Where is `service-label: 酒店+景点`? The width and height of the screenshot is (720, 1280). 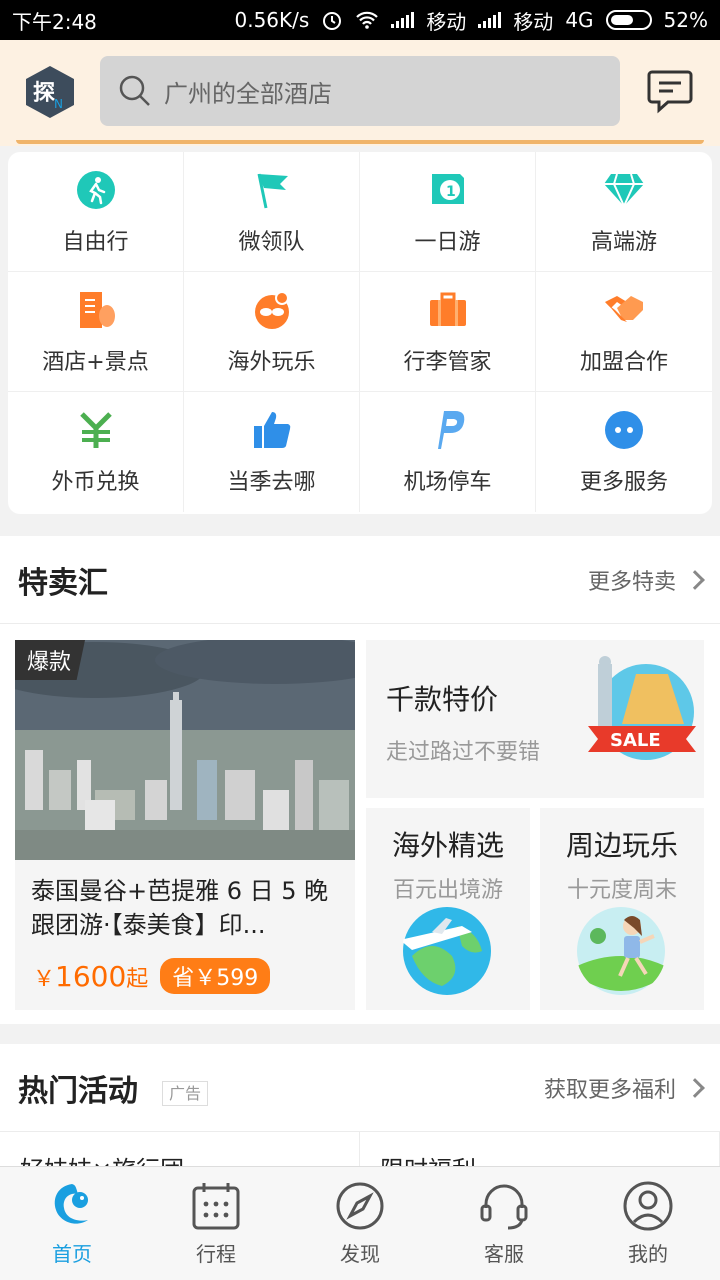
service-label: 酒店+景点 is located at coordinates (95, 362).